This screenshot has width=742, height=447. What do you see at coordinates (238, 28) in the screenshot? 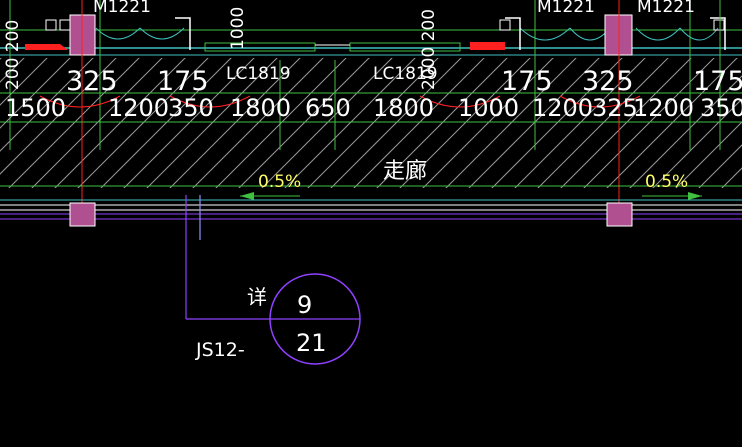
I see `vertical-dim-2: 1000` at bounding box center [238, 28].